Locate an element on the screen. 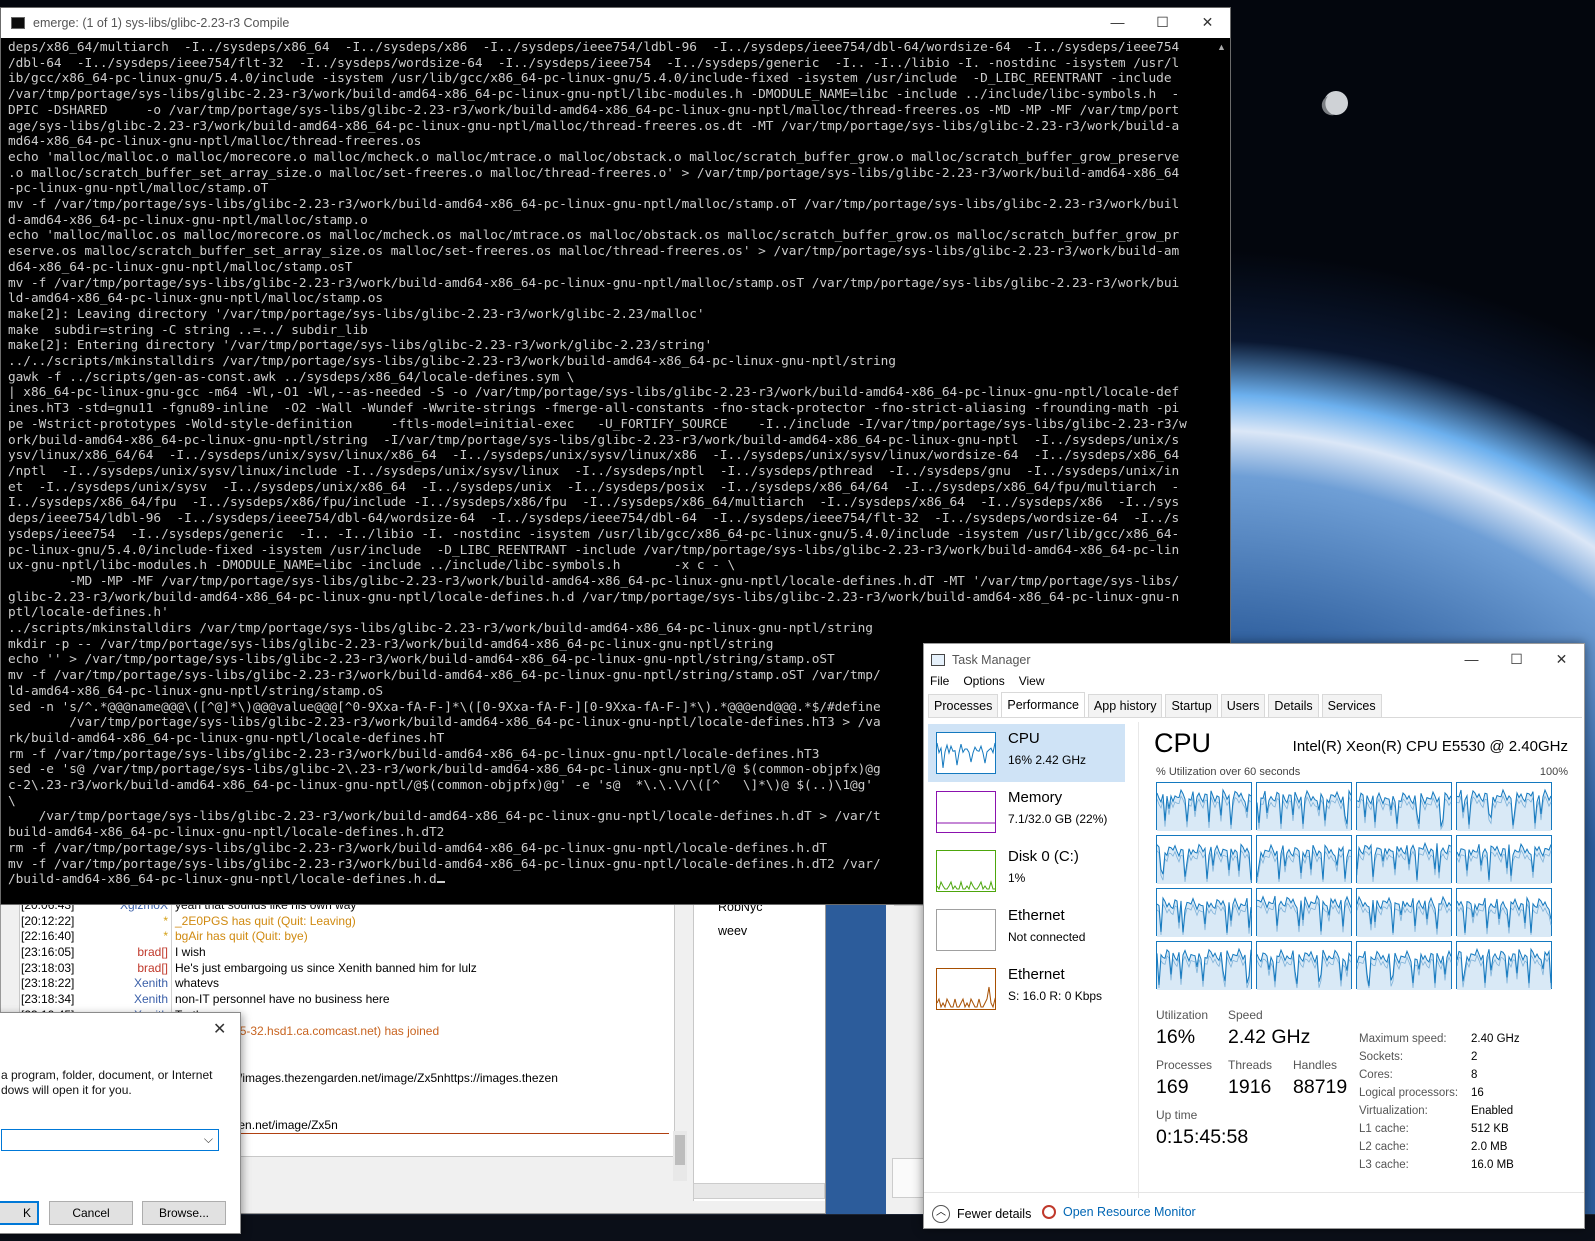 This screenshot has width=1595, height=1241. chat-message-text: non-IT personnel have no business here is located at coordinates (282, 999).